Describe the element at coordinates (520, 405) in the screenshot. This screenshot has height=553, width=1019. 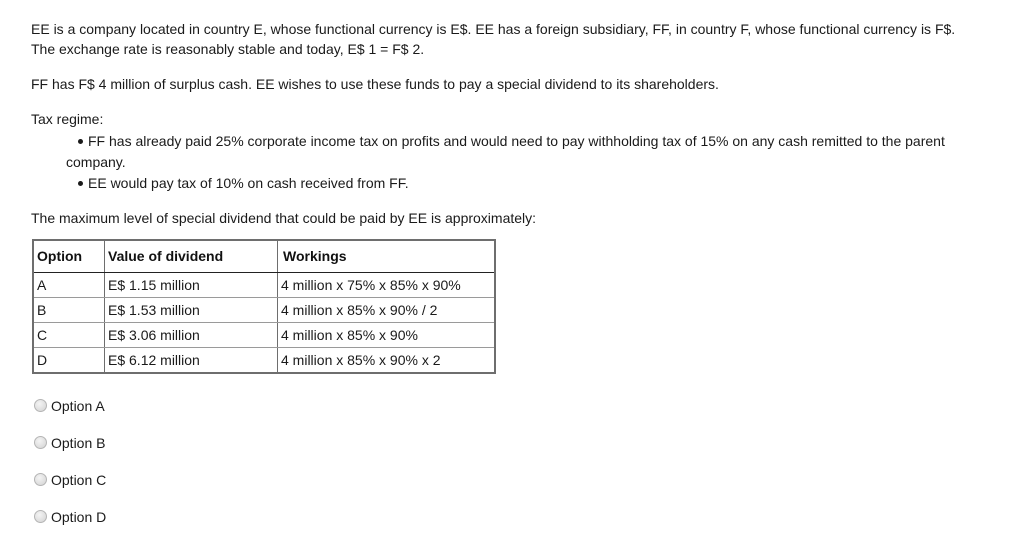
I see `answer-option-a: Option A` at that location.